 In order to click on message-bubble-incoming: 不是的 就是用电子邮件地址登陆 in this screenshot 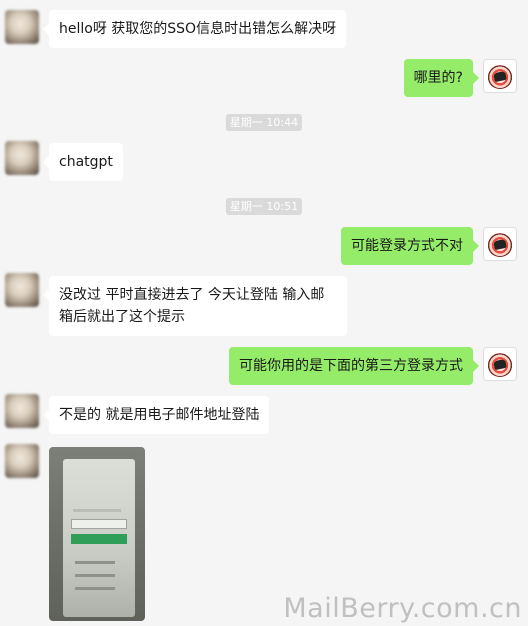, I will do `click(156, 415)`.